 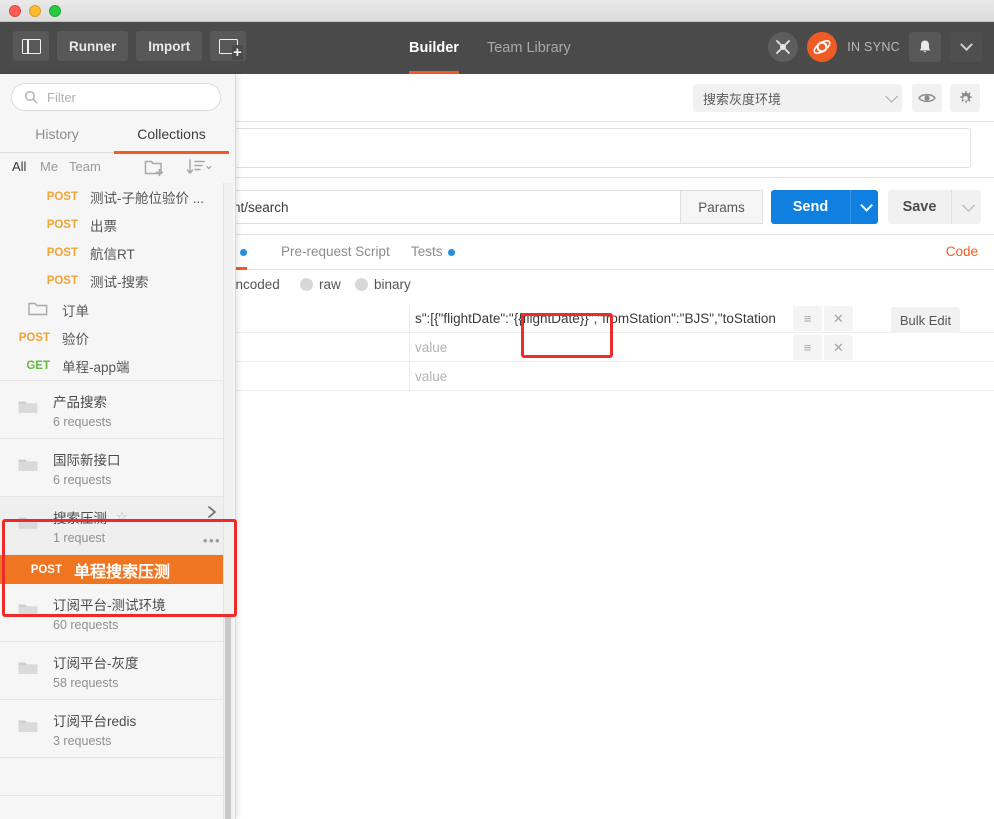 I want to click on import-button: Import, so click(x=169, y=46).